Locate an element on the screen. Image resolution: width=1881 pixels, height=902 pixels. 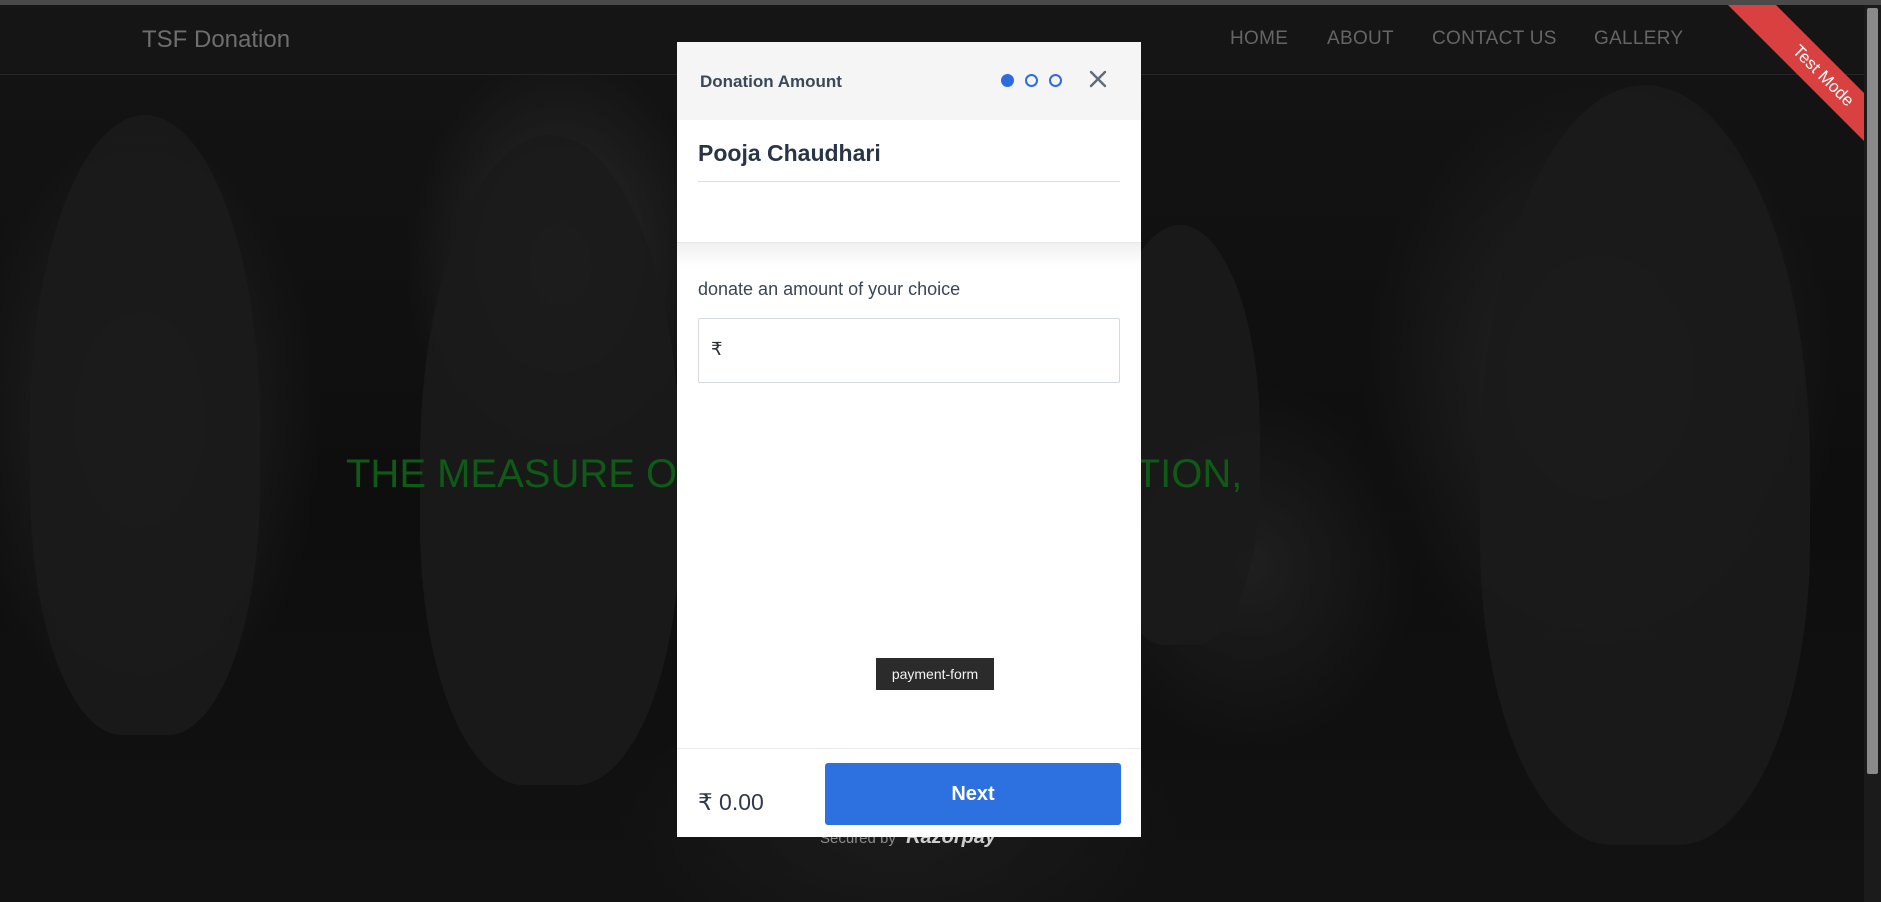
payment-form-tooltip: payment-form is located at coordinates (935, 674).